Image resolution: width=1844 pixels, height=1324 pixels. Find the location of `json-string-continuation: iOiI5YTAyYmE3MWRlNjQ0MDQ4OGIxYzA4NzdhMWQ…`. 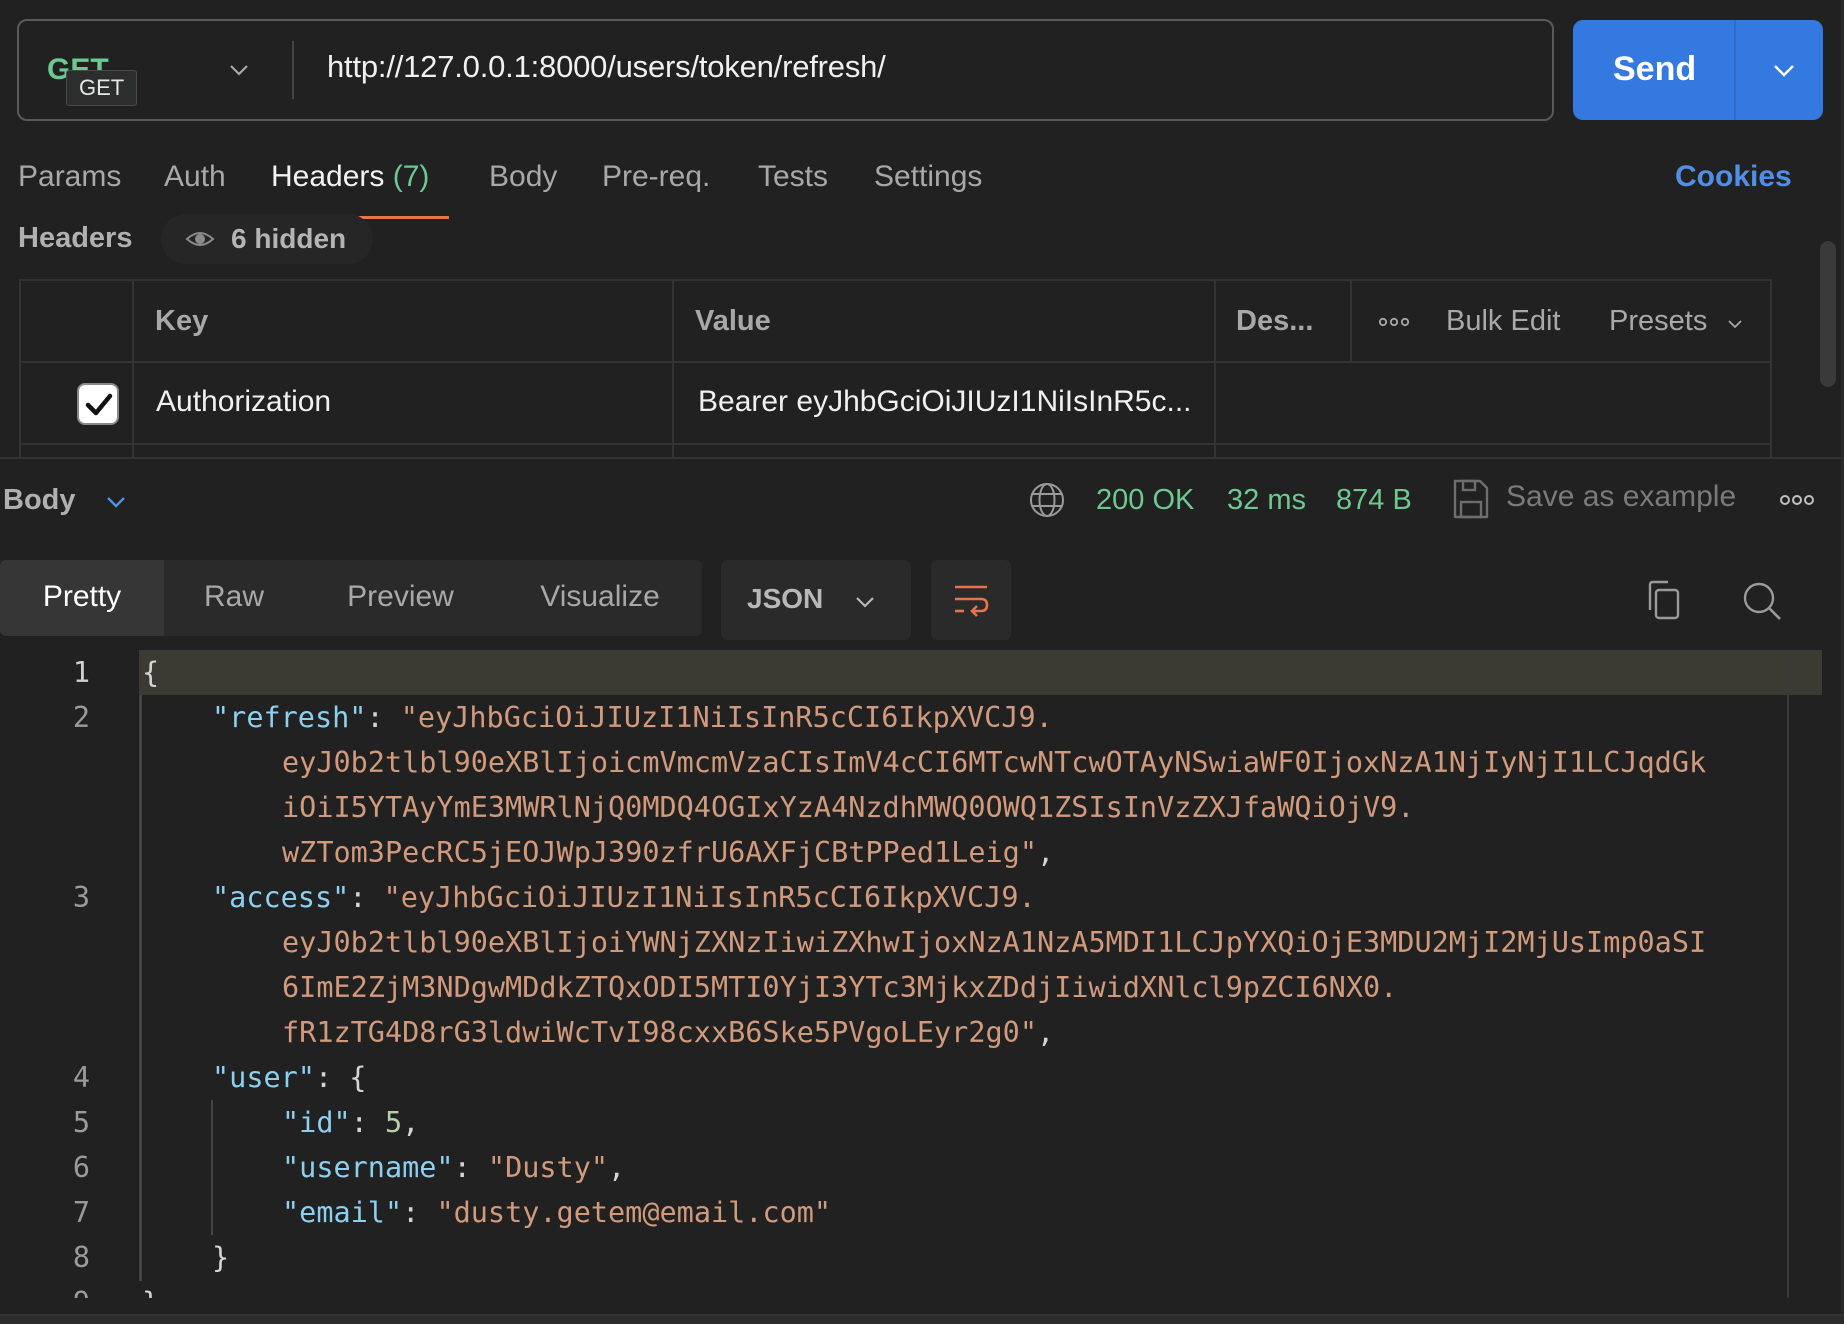

json-string-continuation: iOiI5YTAyYmE3MWRlNjQ0MDQ4OGIxYzA4NzdhMWQ… is located at coordinates (848, 807).